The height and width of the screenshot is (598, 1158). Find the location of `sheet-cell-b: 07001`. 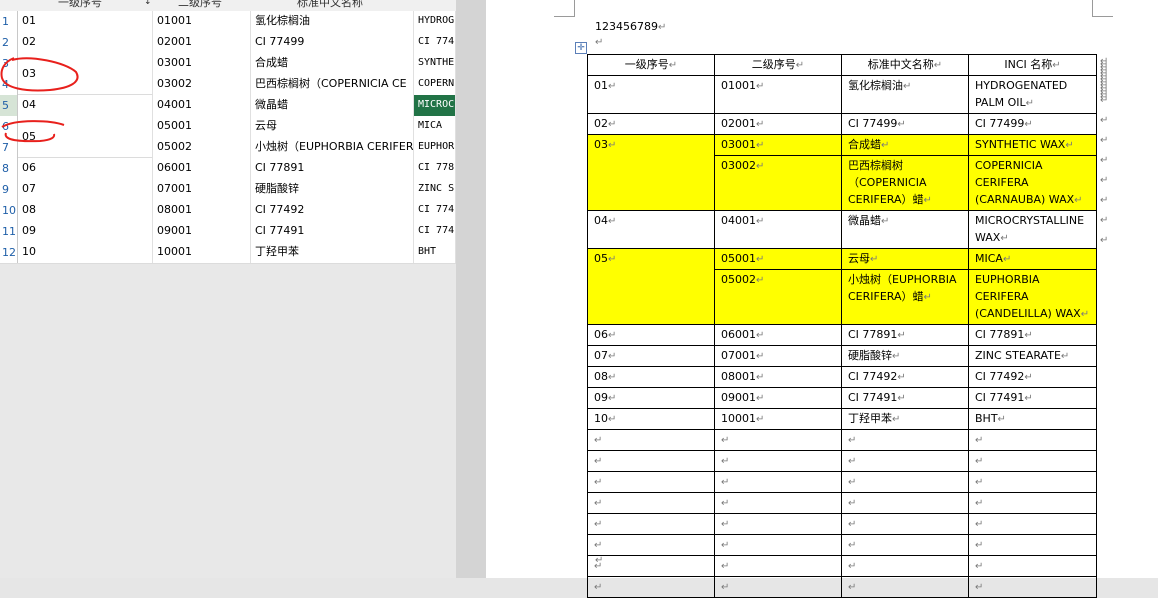

sheet-cell-b: 07001 is located at coordinates (202, 189).